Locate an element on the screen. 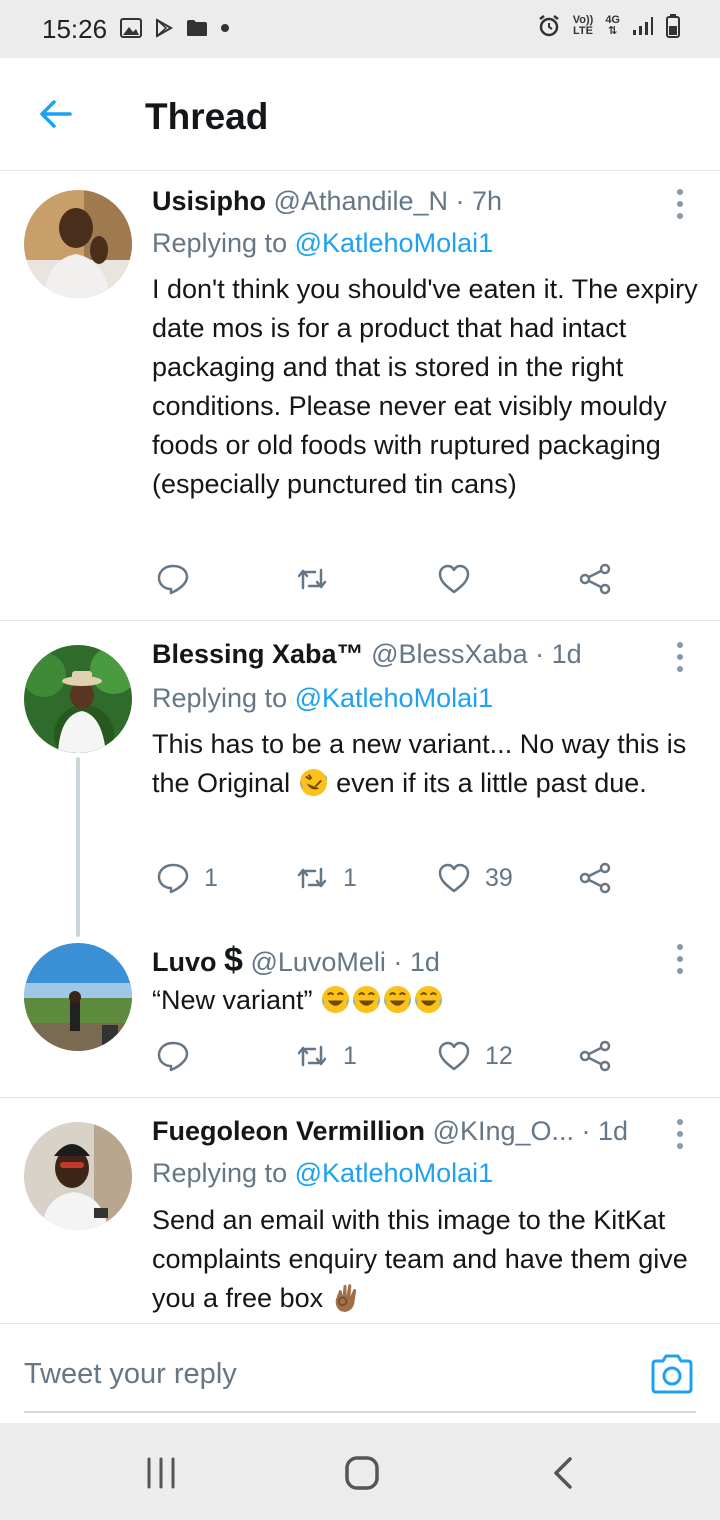 This screenshot has height=1520, width=720. like-button: 39 is located at coordinates (475, 878).